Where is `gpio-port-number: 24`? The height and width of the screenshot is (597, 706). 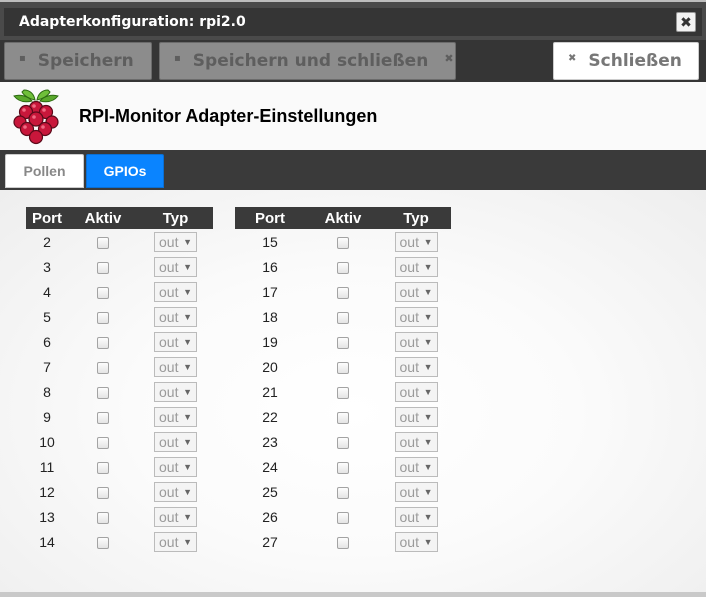
gpio-port-number: 24 is located at coordinates (270, 466).